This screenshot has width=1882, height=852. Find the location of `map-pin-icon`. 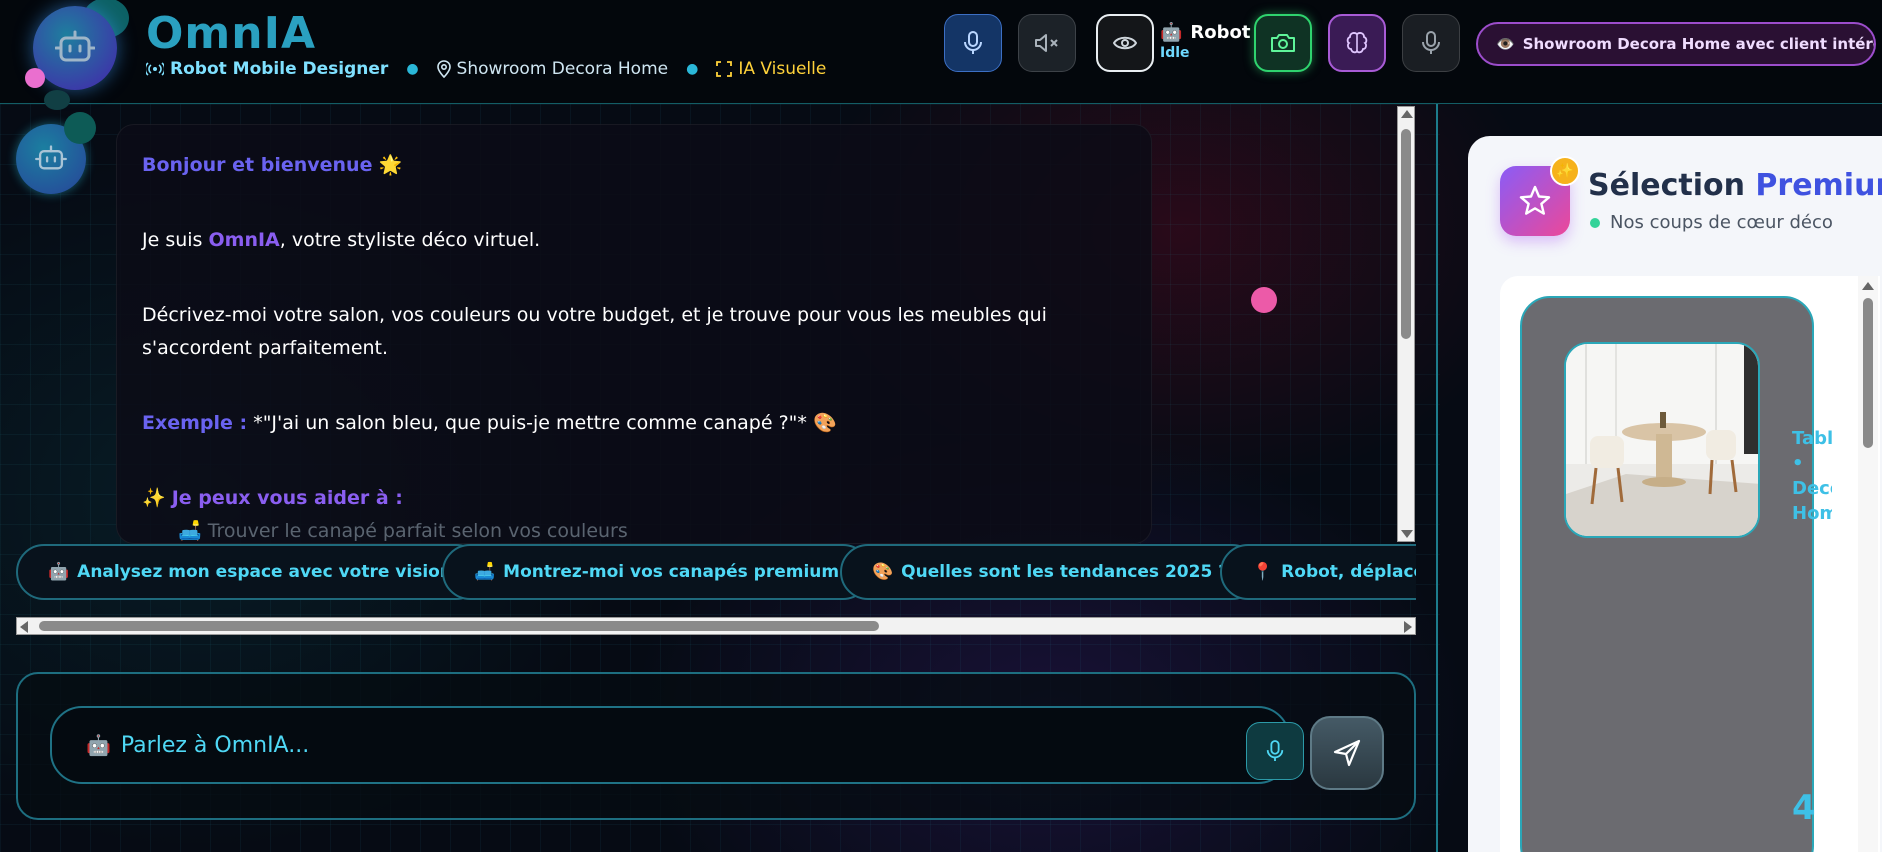

map-pin-icon is located at coordinates (443, 69).